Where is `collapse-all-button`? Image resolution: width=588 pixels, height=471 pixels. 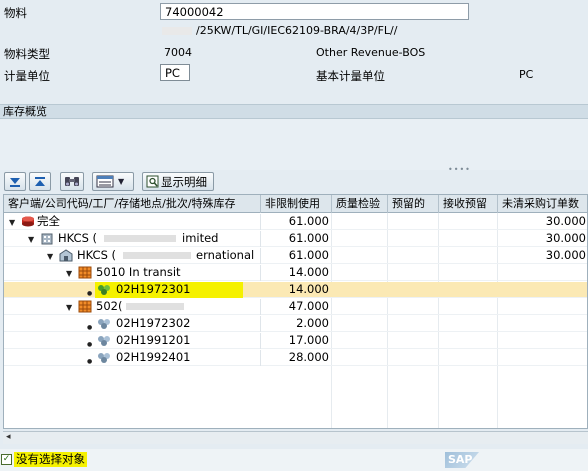 collapse-all-button is located at coordinates (40, 181).